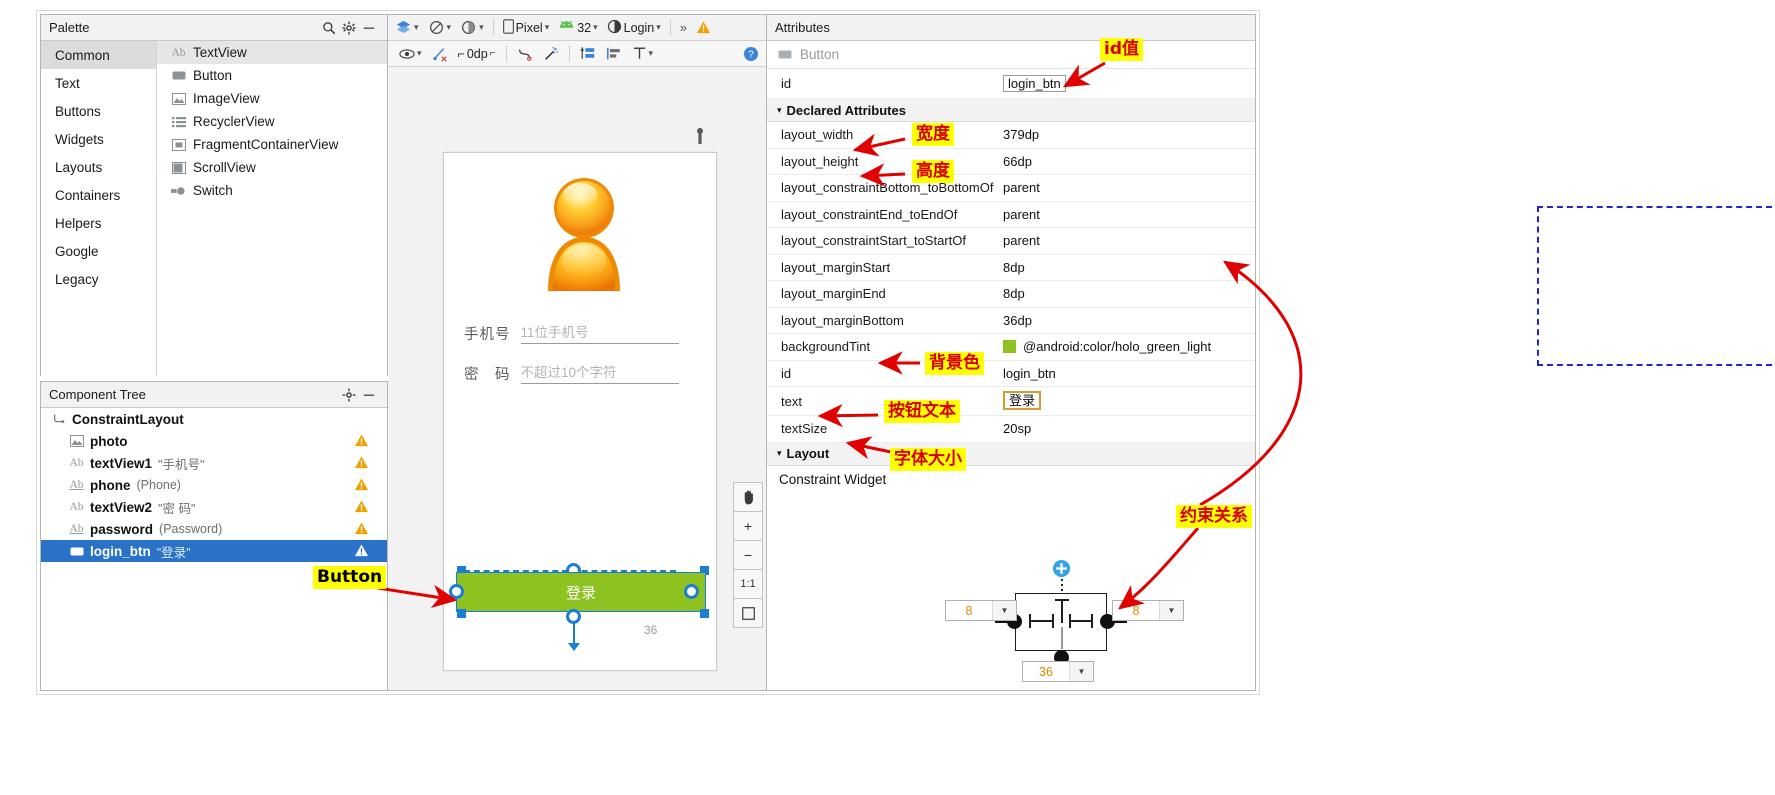 The image size is (1775, 795). I want to click on tree-node-constraintlayout: ConstraintLayout, so click(214, 419).